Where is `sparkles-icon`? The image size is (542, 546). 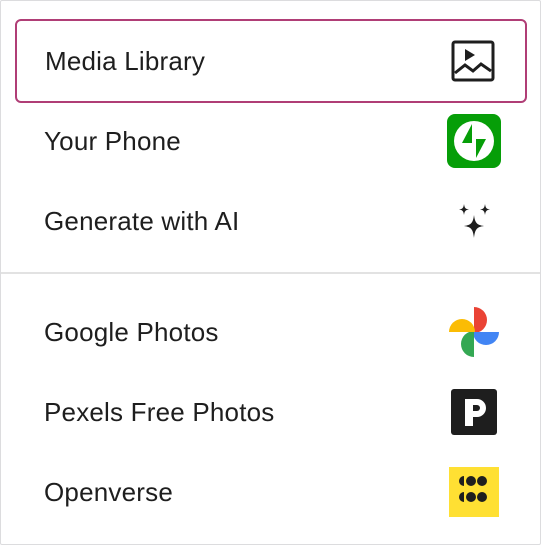
sparkles-icon is located at coordinates (474, 221).